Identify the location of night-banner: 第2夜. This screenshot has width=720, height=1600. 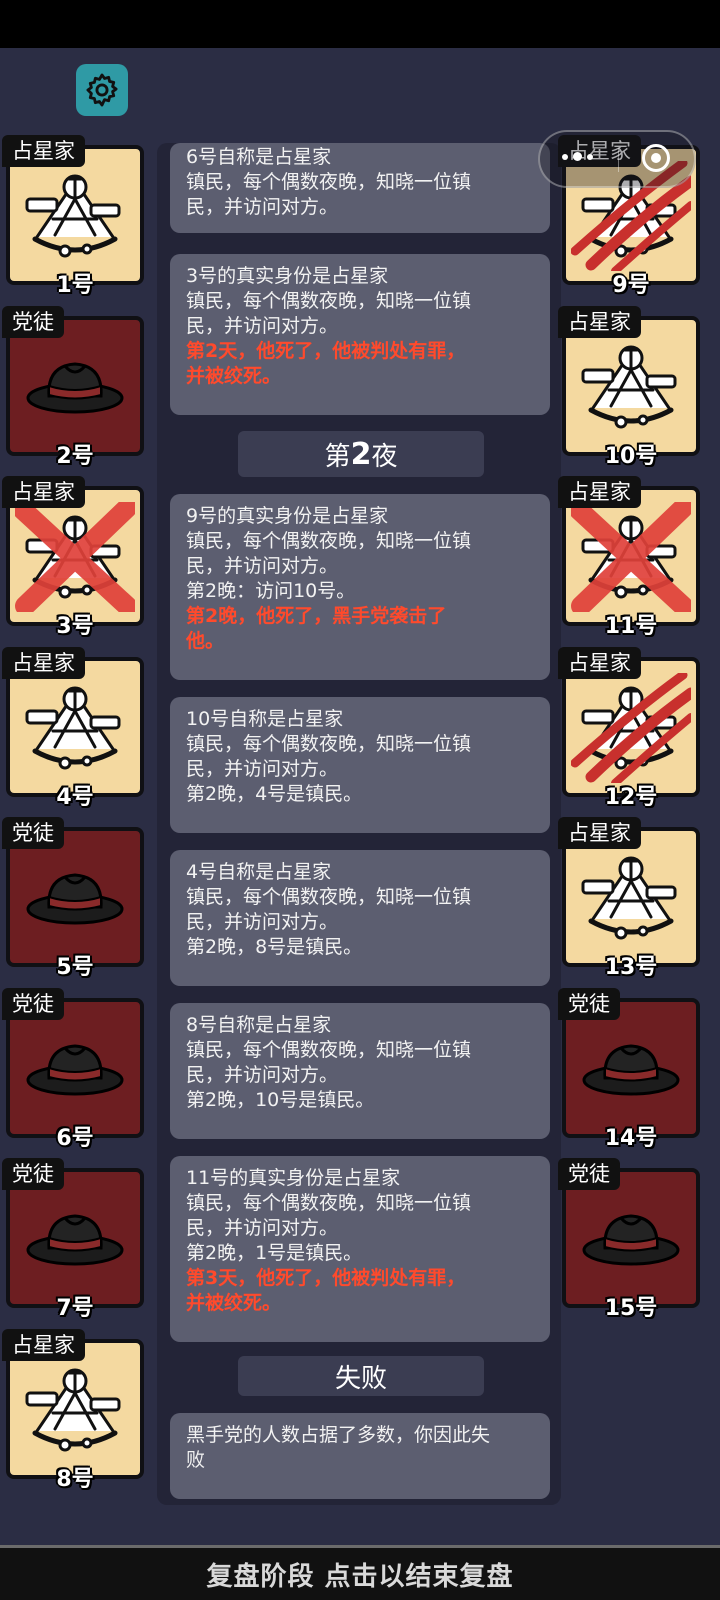
(361, 454).